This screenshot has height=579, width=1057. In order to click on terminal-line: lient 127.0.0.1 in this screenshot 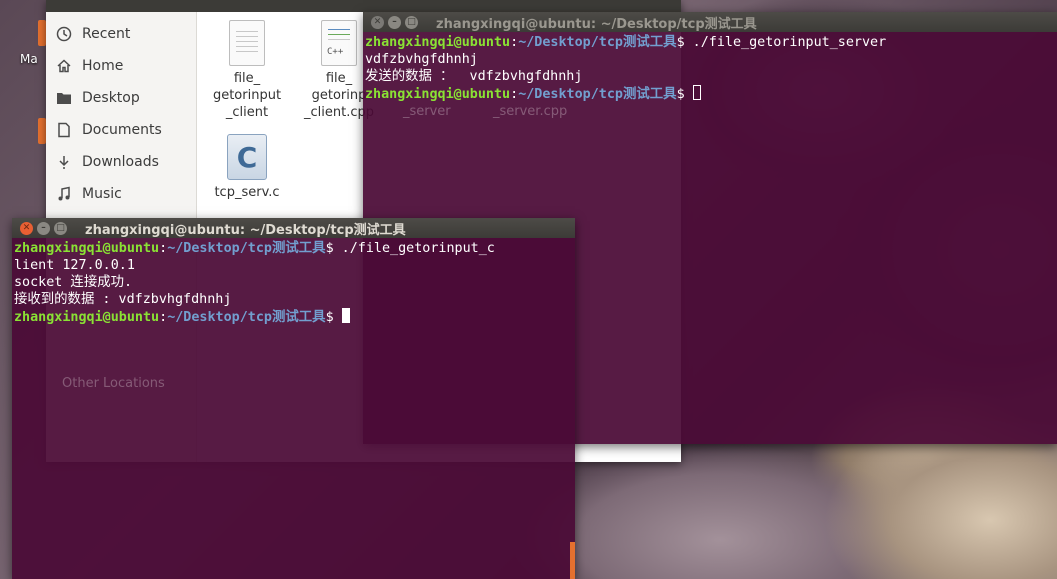, I will do `click(74, 265)`.